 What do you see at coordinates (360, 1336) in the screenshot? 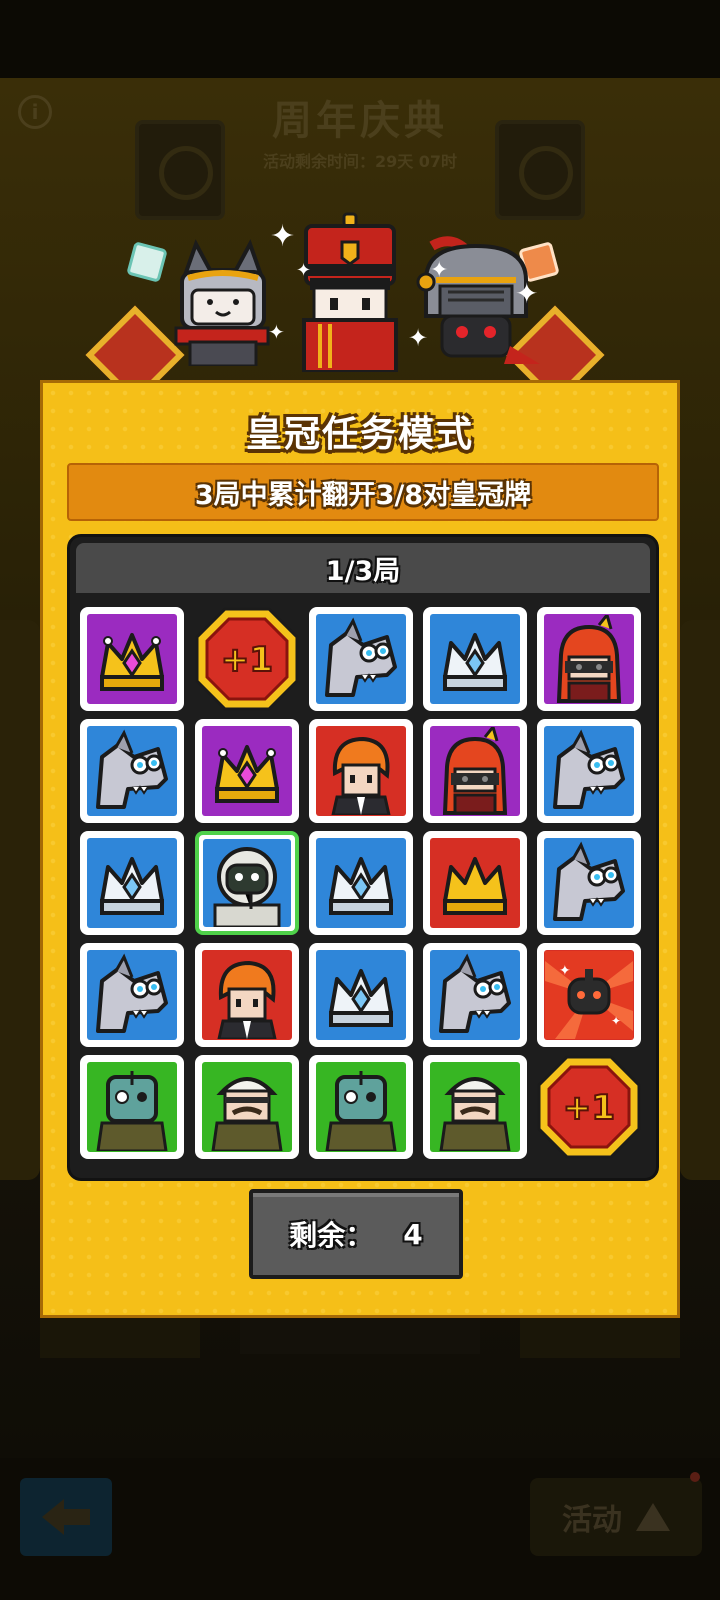
I see `panel-base-middle` at bounding box center [360, 1336].